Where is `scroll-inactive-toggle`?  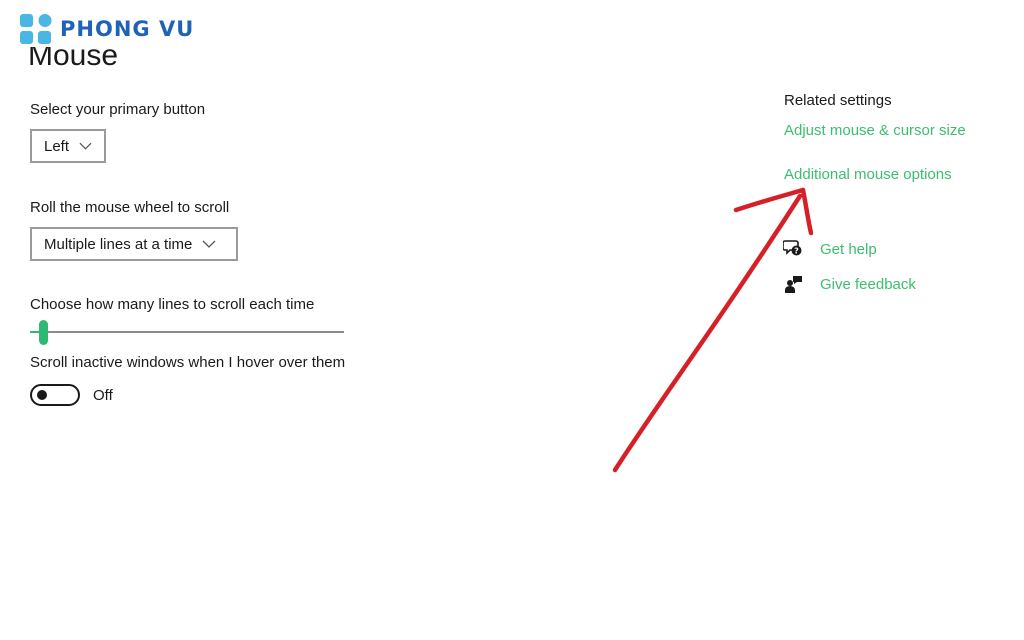 scroll-inactive-toggle is located at coordinates (55, 395).